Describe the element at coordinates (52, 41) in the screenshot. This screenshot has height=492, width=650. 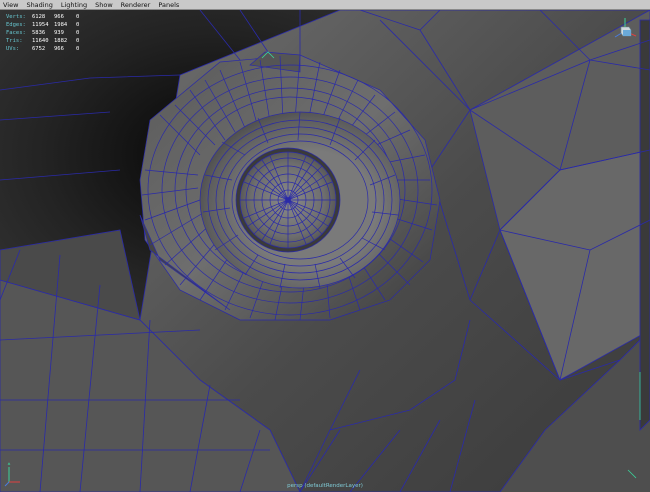
I see `hud-row-tris: Tris: 11640 1882 0` at that location.